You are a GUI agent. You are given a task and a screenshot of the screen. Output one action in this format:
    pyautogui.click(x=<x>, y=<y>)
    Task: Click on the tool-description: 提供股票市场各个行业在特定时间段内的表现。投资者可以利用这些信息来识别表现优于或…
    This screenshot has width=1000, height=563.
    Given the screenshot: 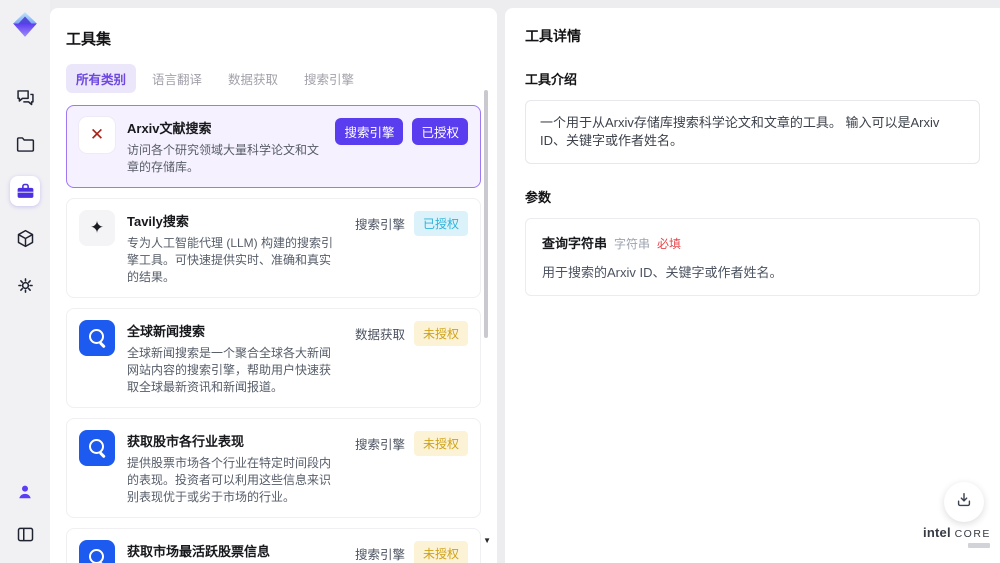 What is the action you would take?
    pyautogui.click(x=229, y=480)
    